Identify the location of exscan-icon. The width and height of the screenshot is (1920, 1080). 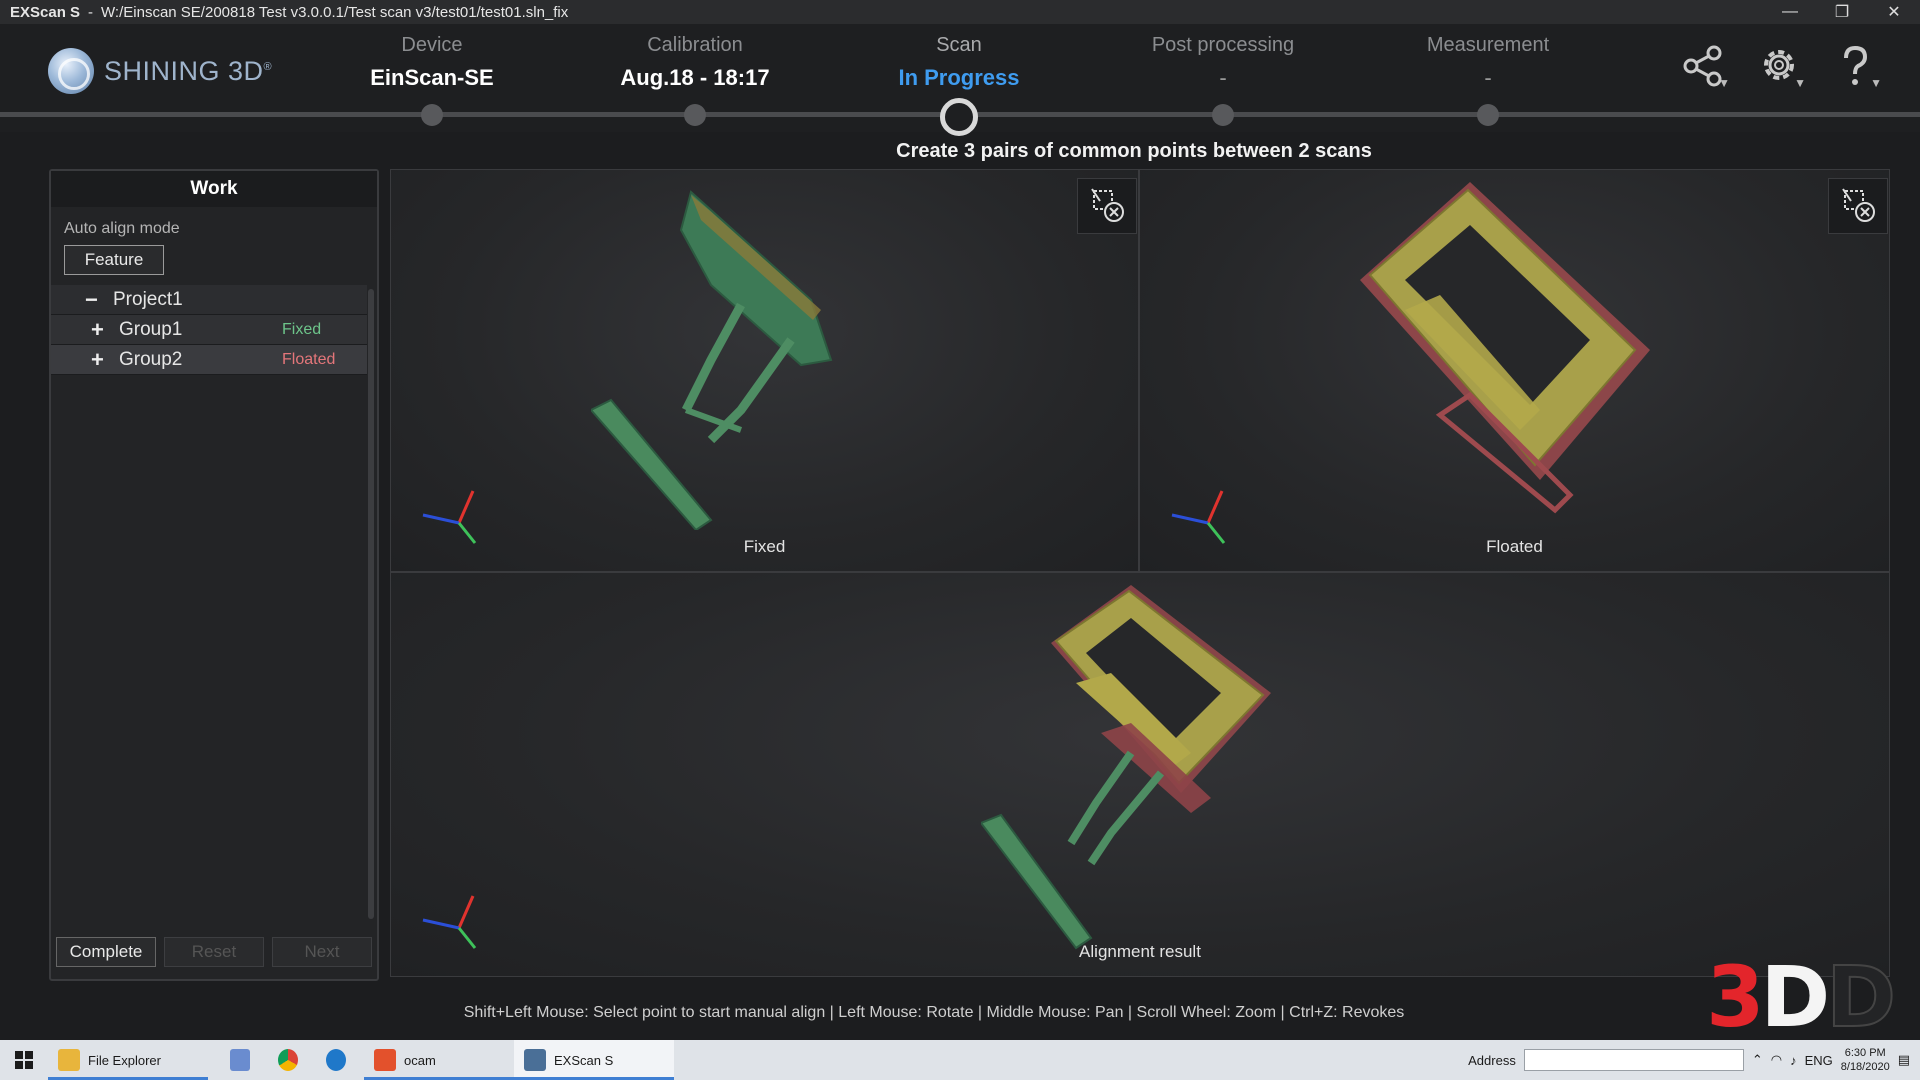
(535, 1060).